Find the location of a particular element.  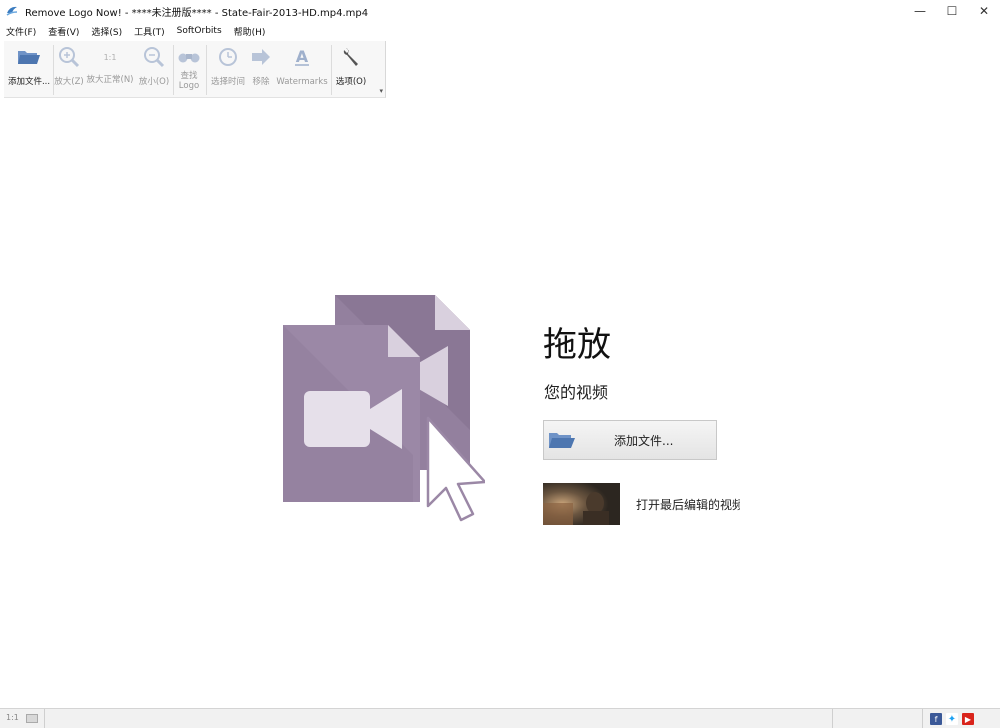

minimize-button: — is located at coordinates (920, 11).